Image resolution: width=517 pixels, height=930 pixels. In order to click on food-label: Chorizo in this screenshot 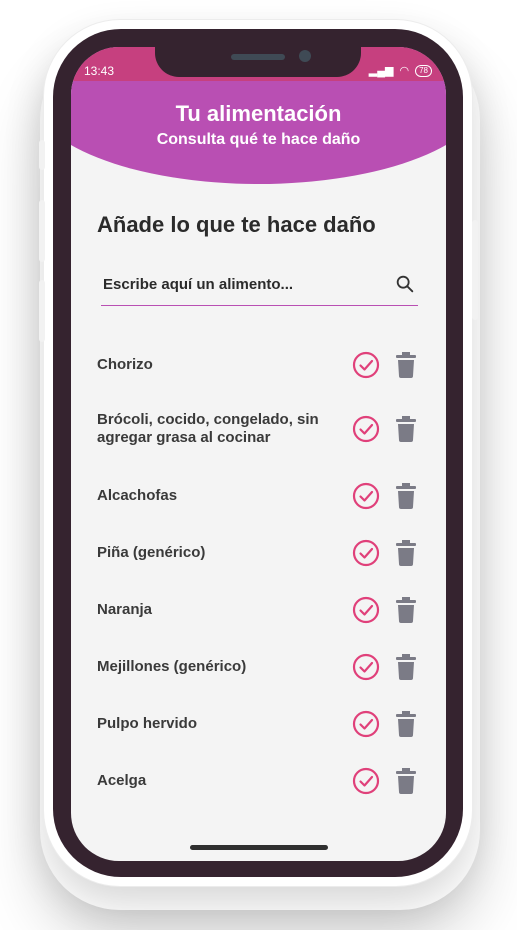, I will do `click(125, 364)`.